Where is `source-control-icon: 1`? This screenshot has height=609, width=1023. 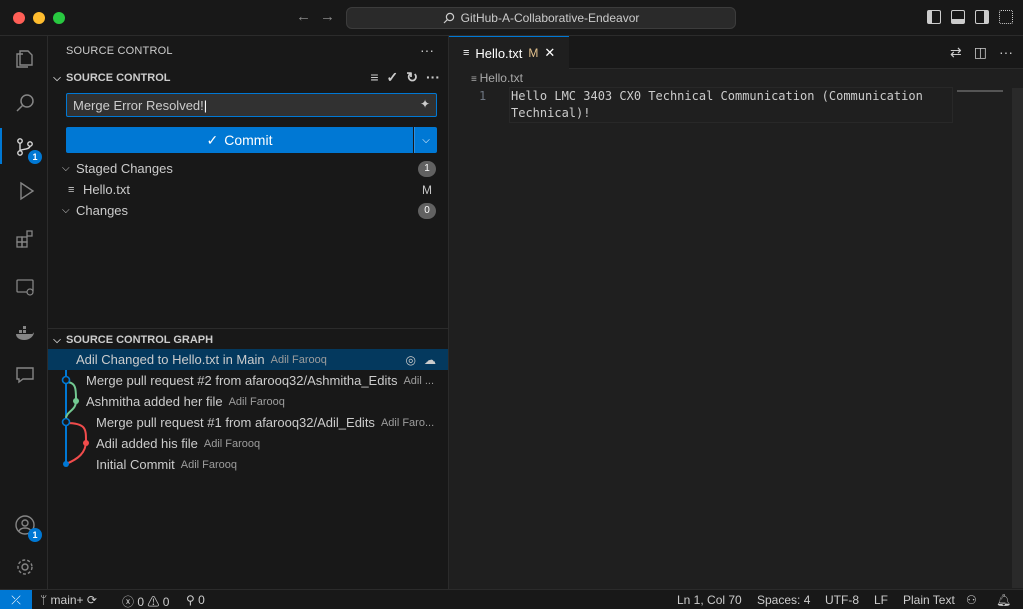 source-control-icon: 1 is located at coordinates (21, 146).